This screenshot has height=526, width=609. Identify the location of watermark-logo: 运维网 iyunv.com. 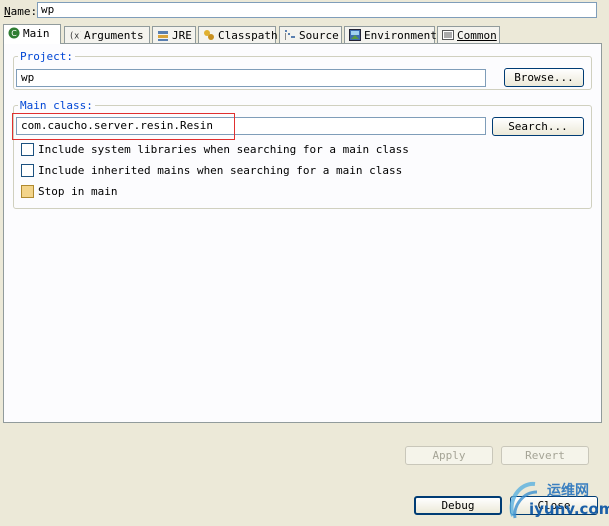
(557, 499).